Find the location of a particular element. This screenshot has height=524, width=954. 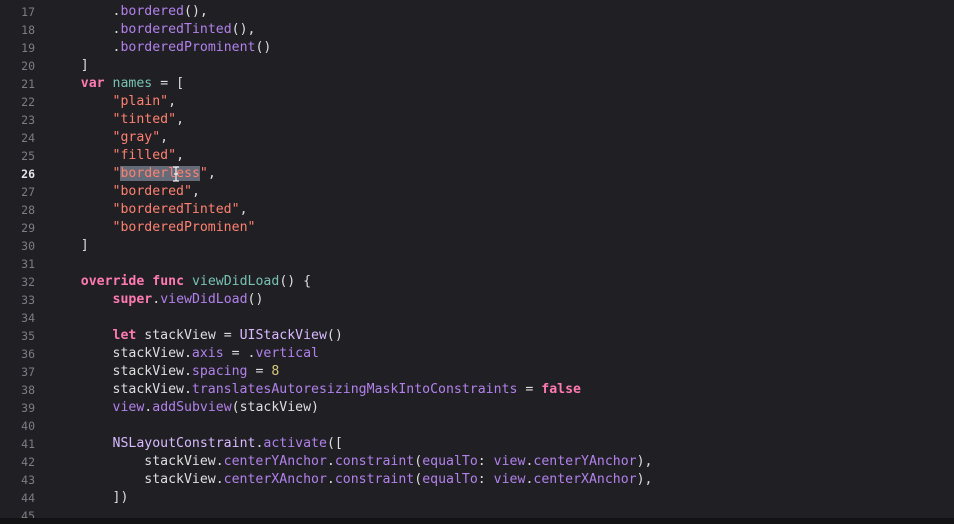

code-line: 25 "filled", is located at coordinates (477, 156).